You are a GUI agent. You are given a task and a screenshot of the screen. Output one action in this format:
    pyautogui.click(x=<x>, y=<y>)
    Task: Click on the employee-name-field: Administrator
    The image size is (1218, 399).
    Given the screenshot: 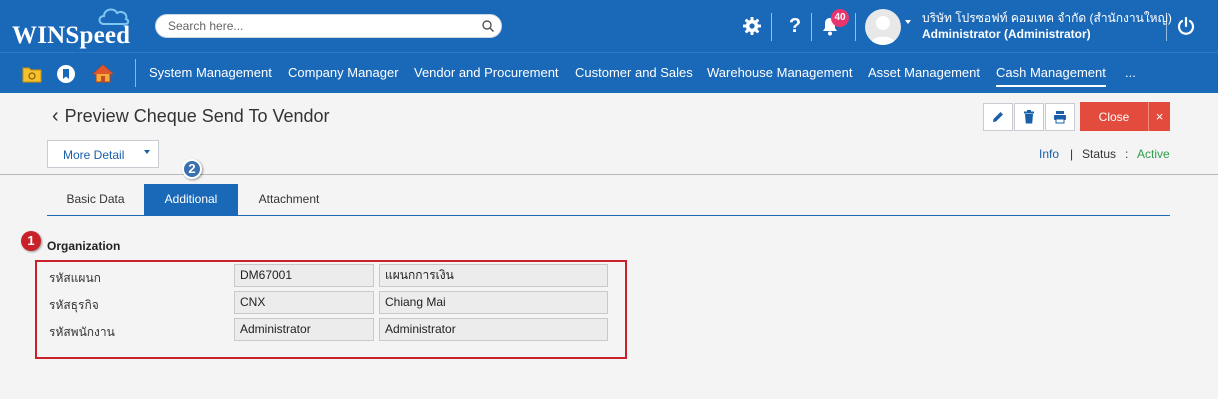 What is the action you would take?
    pyautogui.click(x=493, y=329)
    